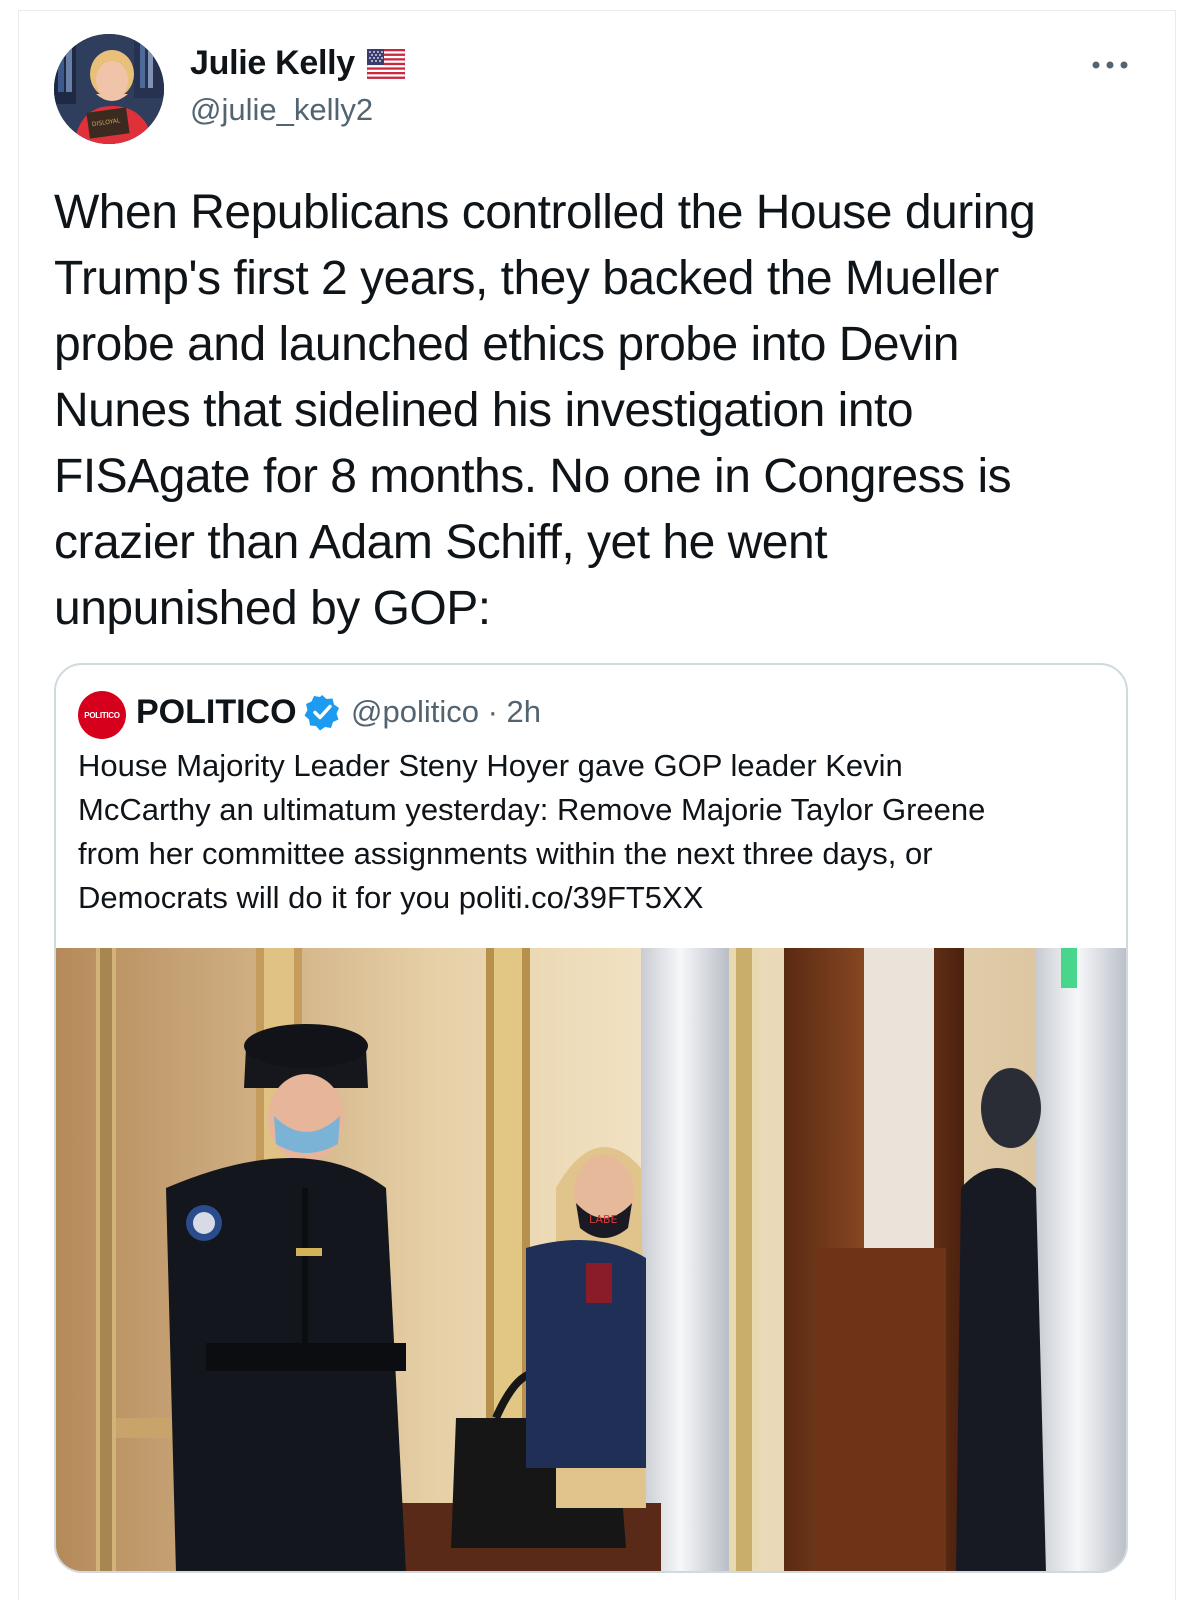 This screenshot has width=1194, height=1600. What do you see at coordinates (102, 715) in the screenshot?
I see `politico-logo: POLITICO` at bounding box center [102, 715].